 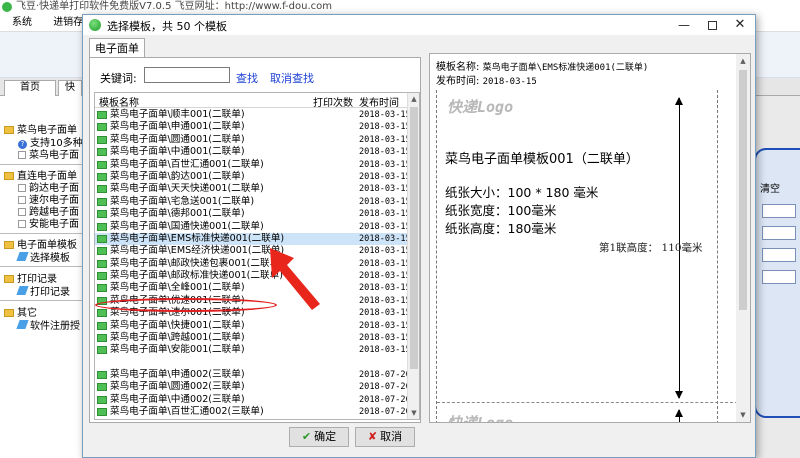 What do you see at coordinates (182, 201) in the screenshot?
I see `row-name: 菜鸟电子面单\宅急送001(二联单)` at bounding box center [182, 201].